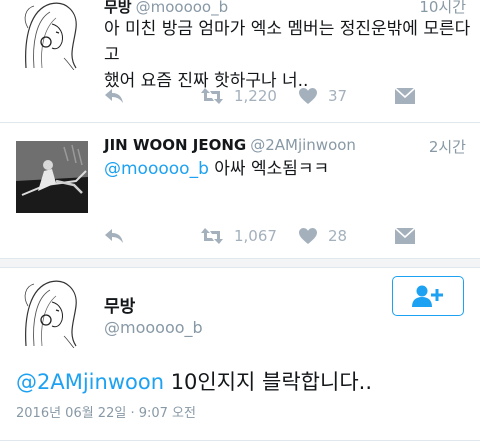  I want to click on tweet-time: 2시간, so click(447, 146).